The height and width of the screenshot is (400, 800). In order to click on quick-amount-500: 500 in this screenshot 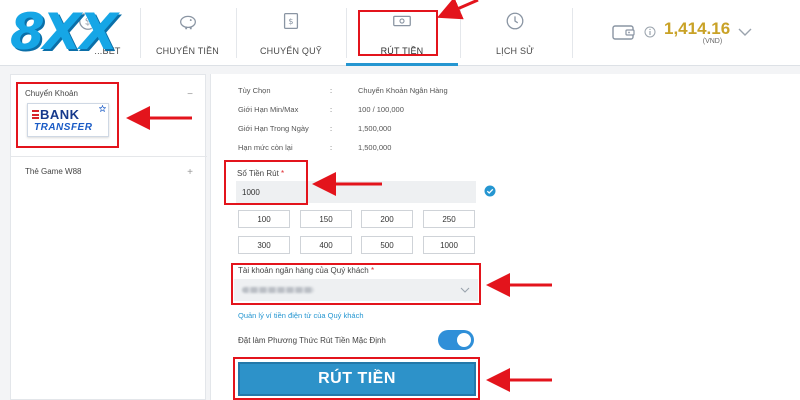, I will do `click(387, 245)`.